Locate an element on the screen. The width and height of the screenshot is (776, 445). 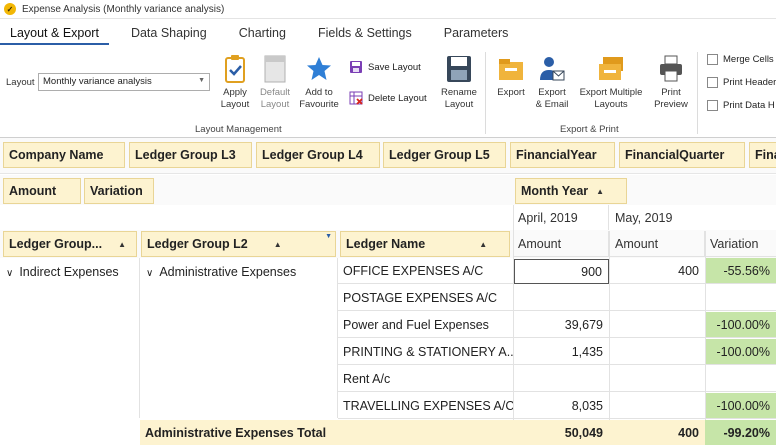
amount-april-cell: 39,679 is located at coordinates (561, 325).